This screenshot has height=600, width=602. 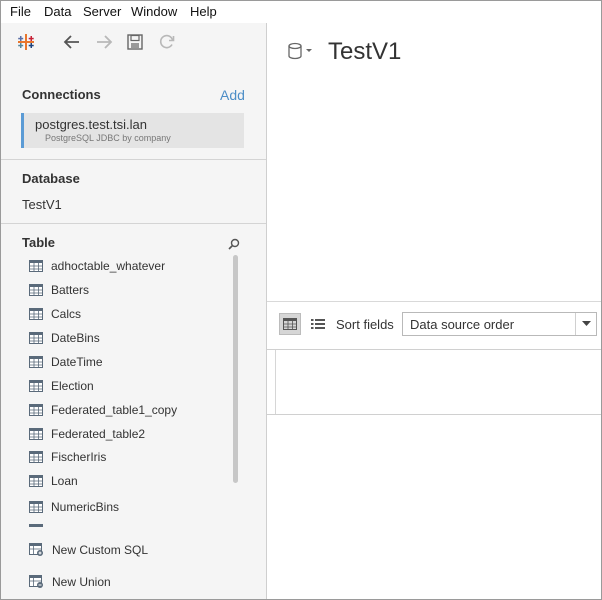 What do you see at coordinates (167, 42) in the screenshot?
I see `refresh-icon` at bounding box center [167, 42].